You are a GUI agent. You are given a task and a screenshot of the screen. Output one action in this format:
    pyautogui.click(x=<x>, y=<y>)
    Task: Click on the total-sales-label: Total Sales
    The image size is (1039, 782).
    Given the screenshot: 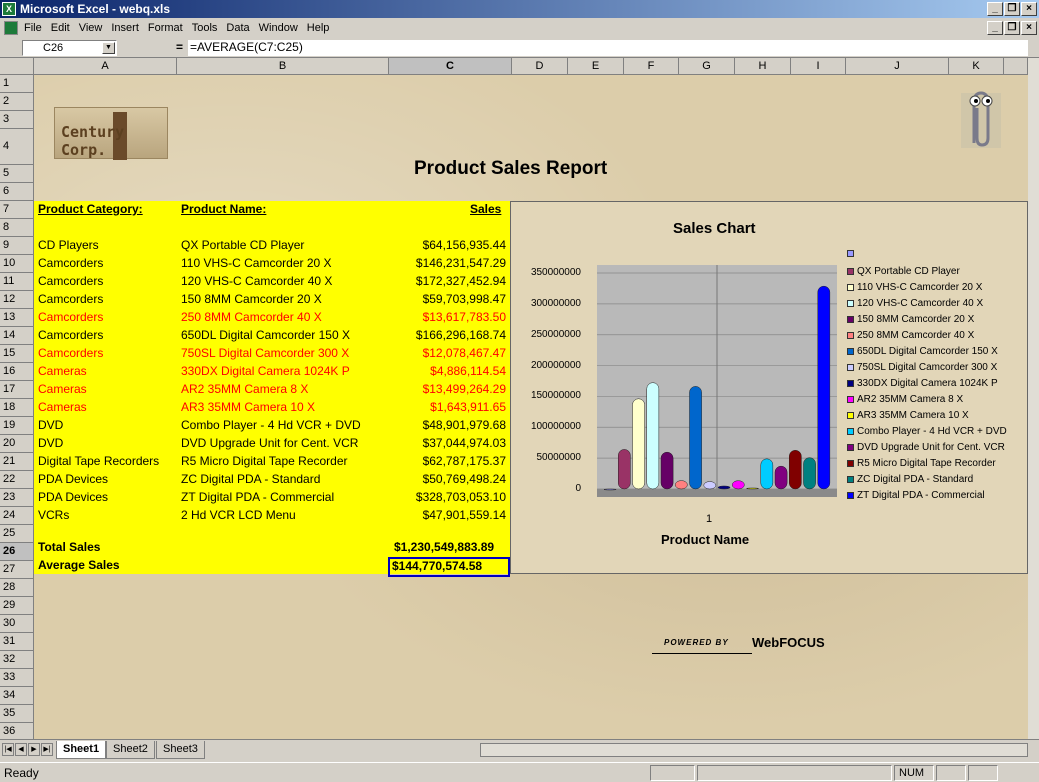 What is the action you would take?
    pyautogui.click(x=69, y=547)
    